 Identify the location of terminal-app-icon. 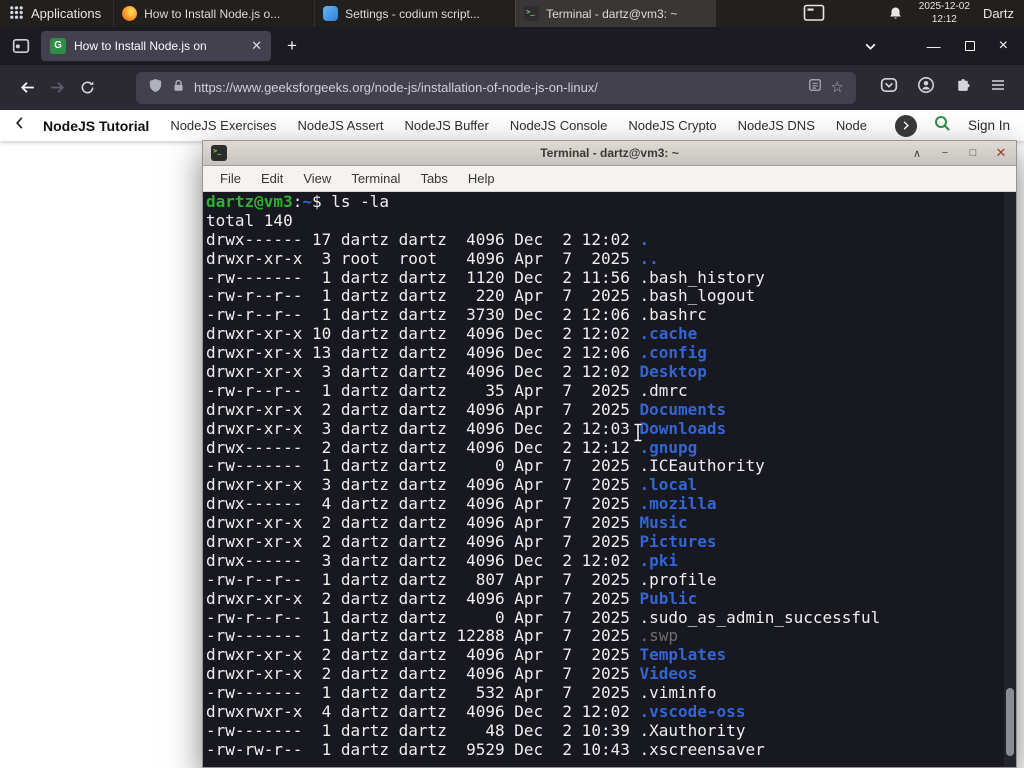
(219, 153).